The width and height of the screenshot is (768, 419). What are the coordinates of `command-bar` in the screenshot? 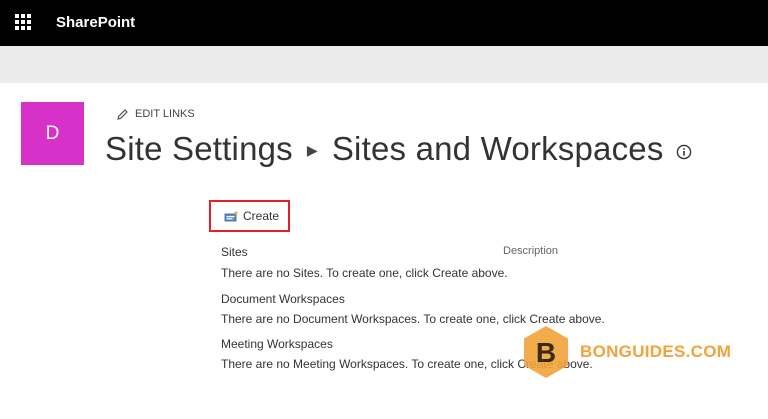 It's located at (384, 64).